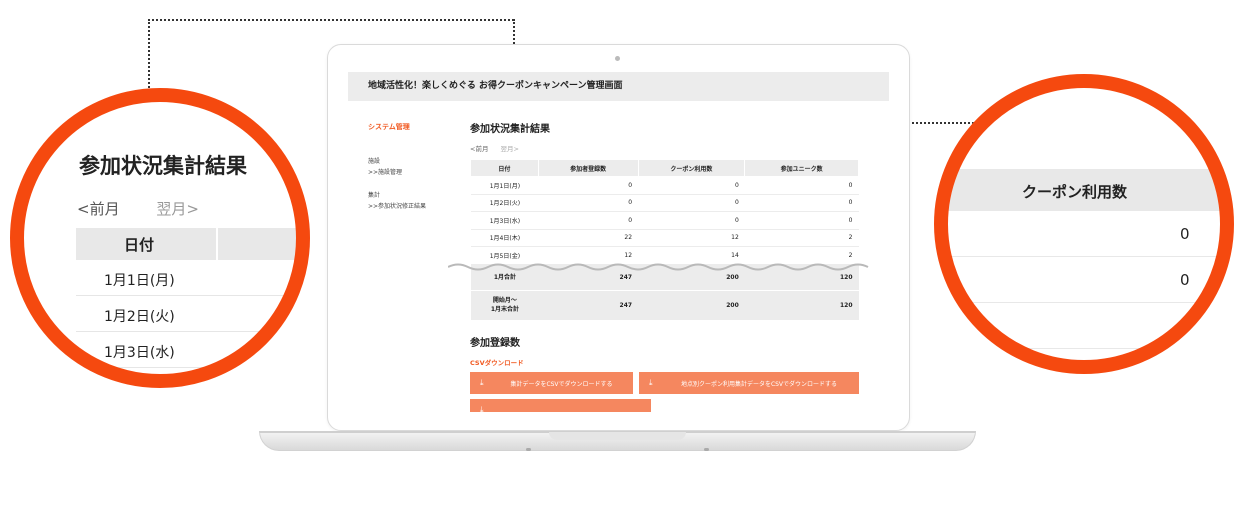 Image resolution: width=1236 pixels, height=525 pixels. I want to click on column-date: 日付, so click(504, 168).